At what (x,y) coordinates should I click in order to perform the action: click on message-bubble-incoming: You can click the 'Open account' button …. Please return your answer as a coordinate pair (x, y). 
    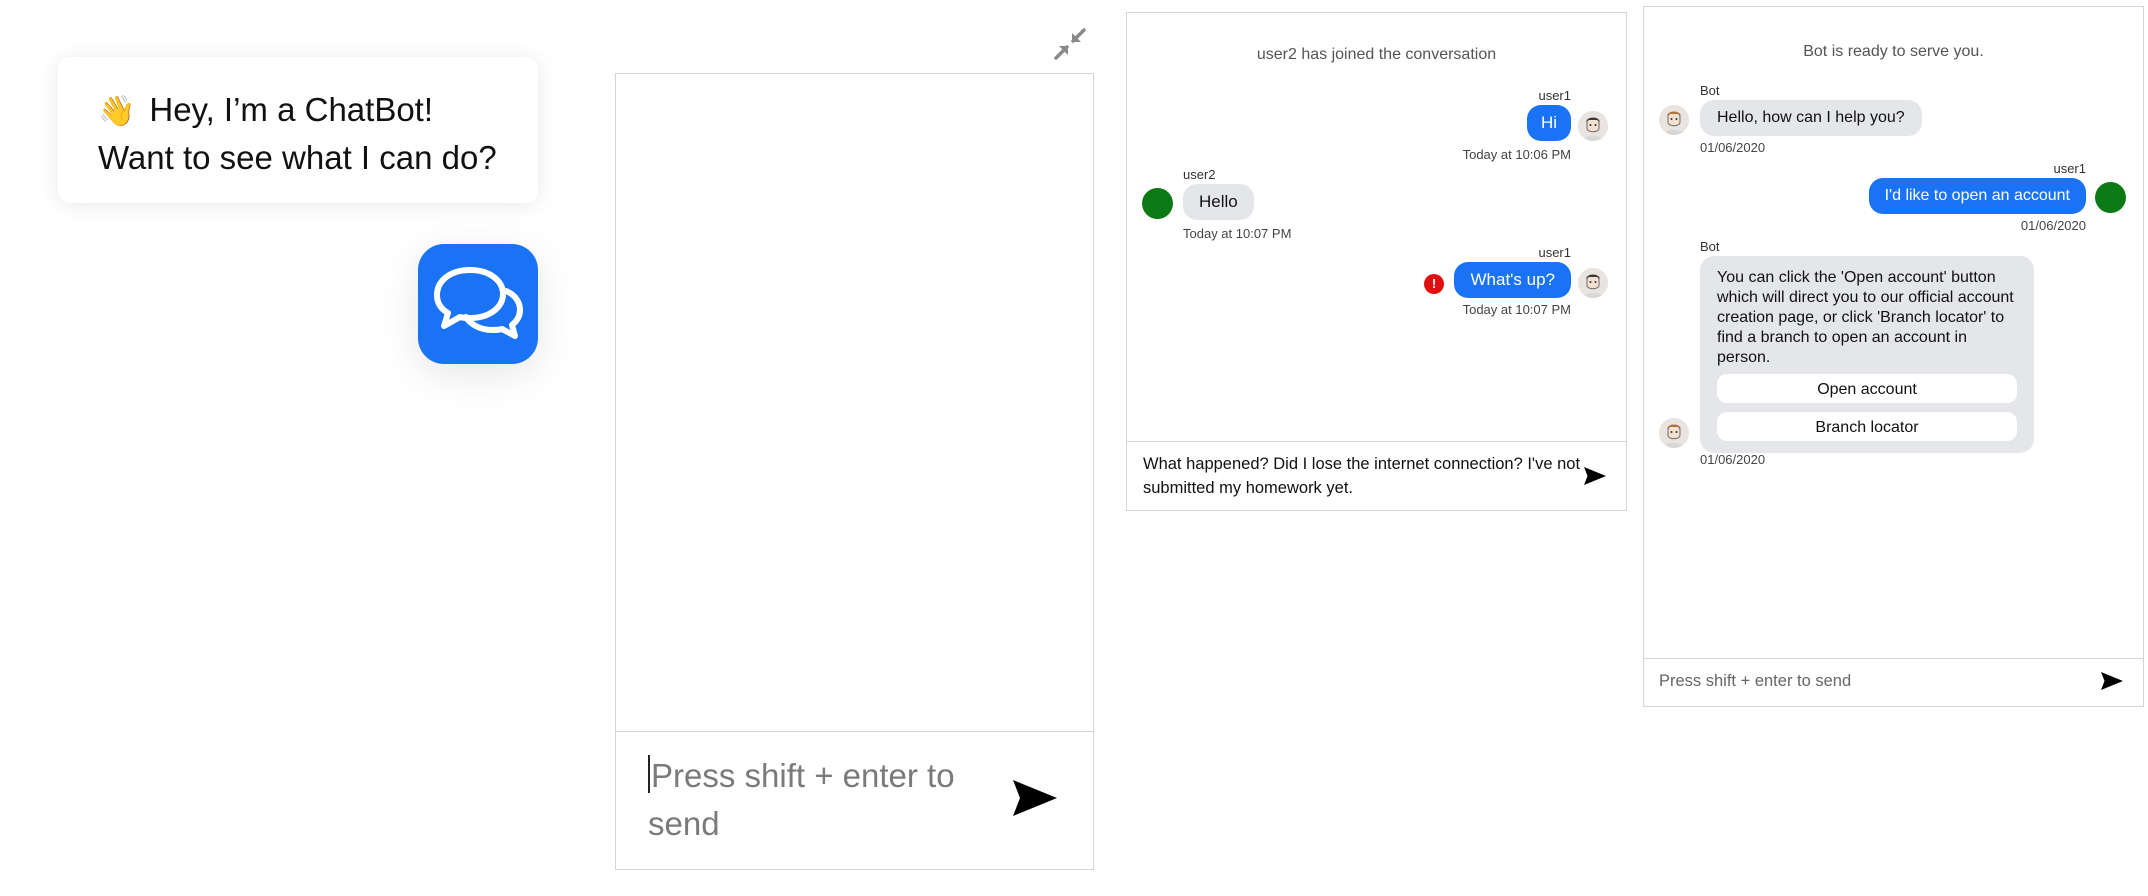
    Looking at the image, I should click on (1867, 354).